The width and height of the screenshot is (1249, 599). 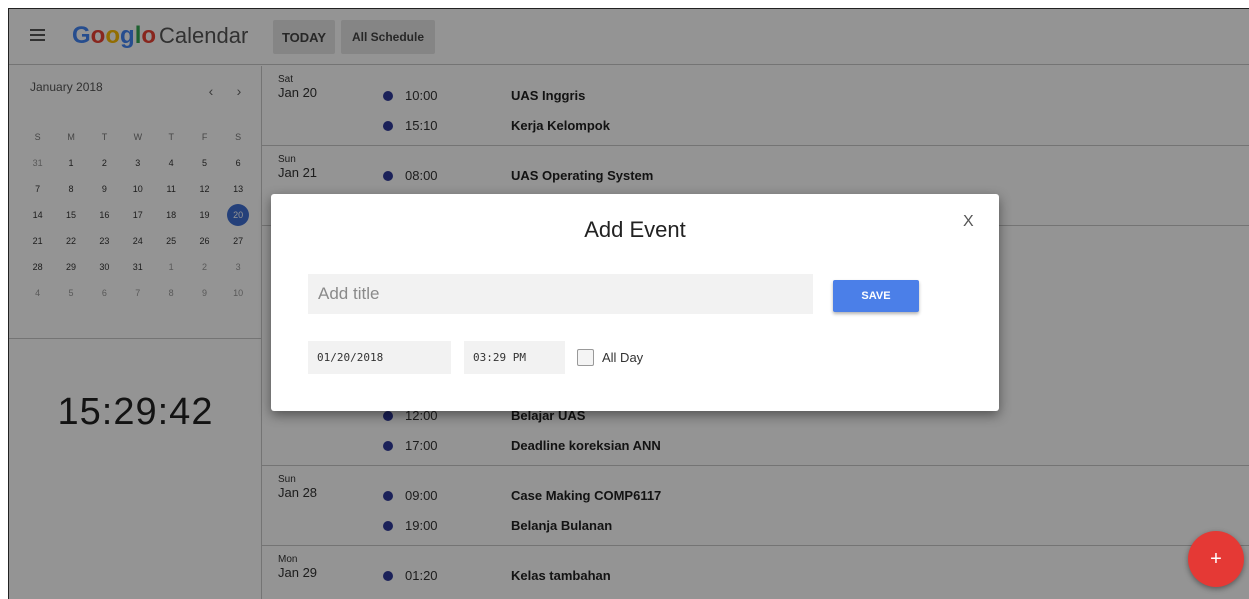 I want to click on add-event-fab: +, so click(x=1216, y=559).